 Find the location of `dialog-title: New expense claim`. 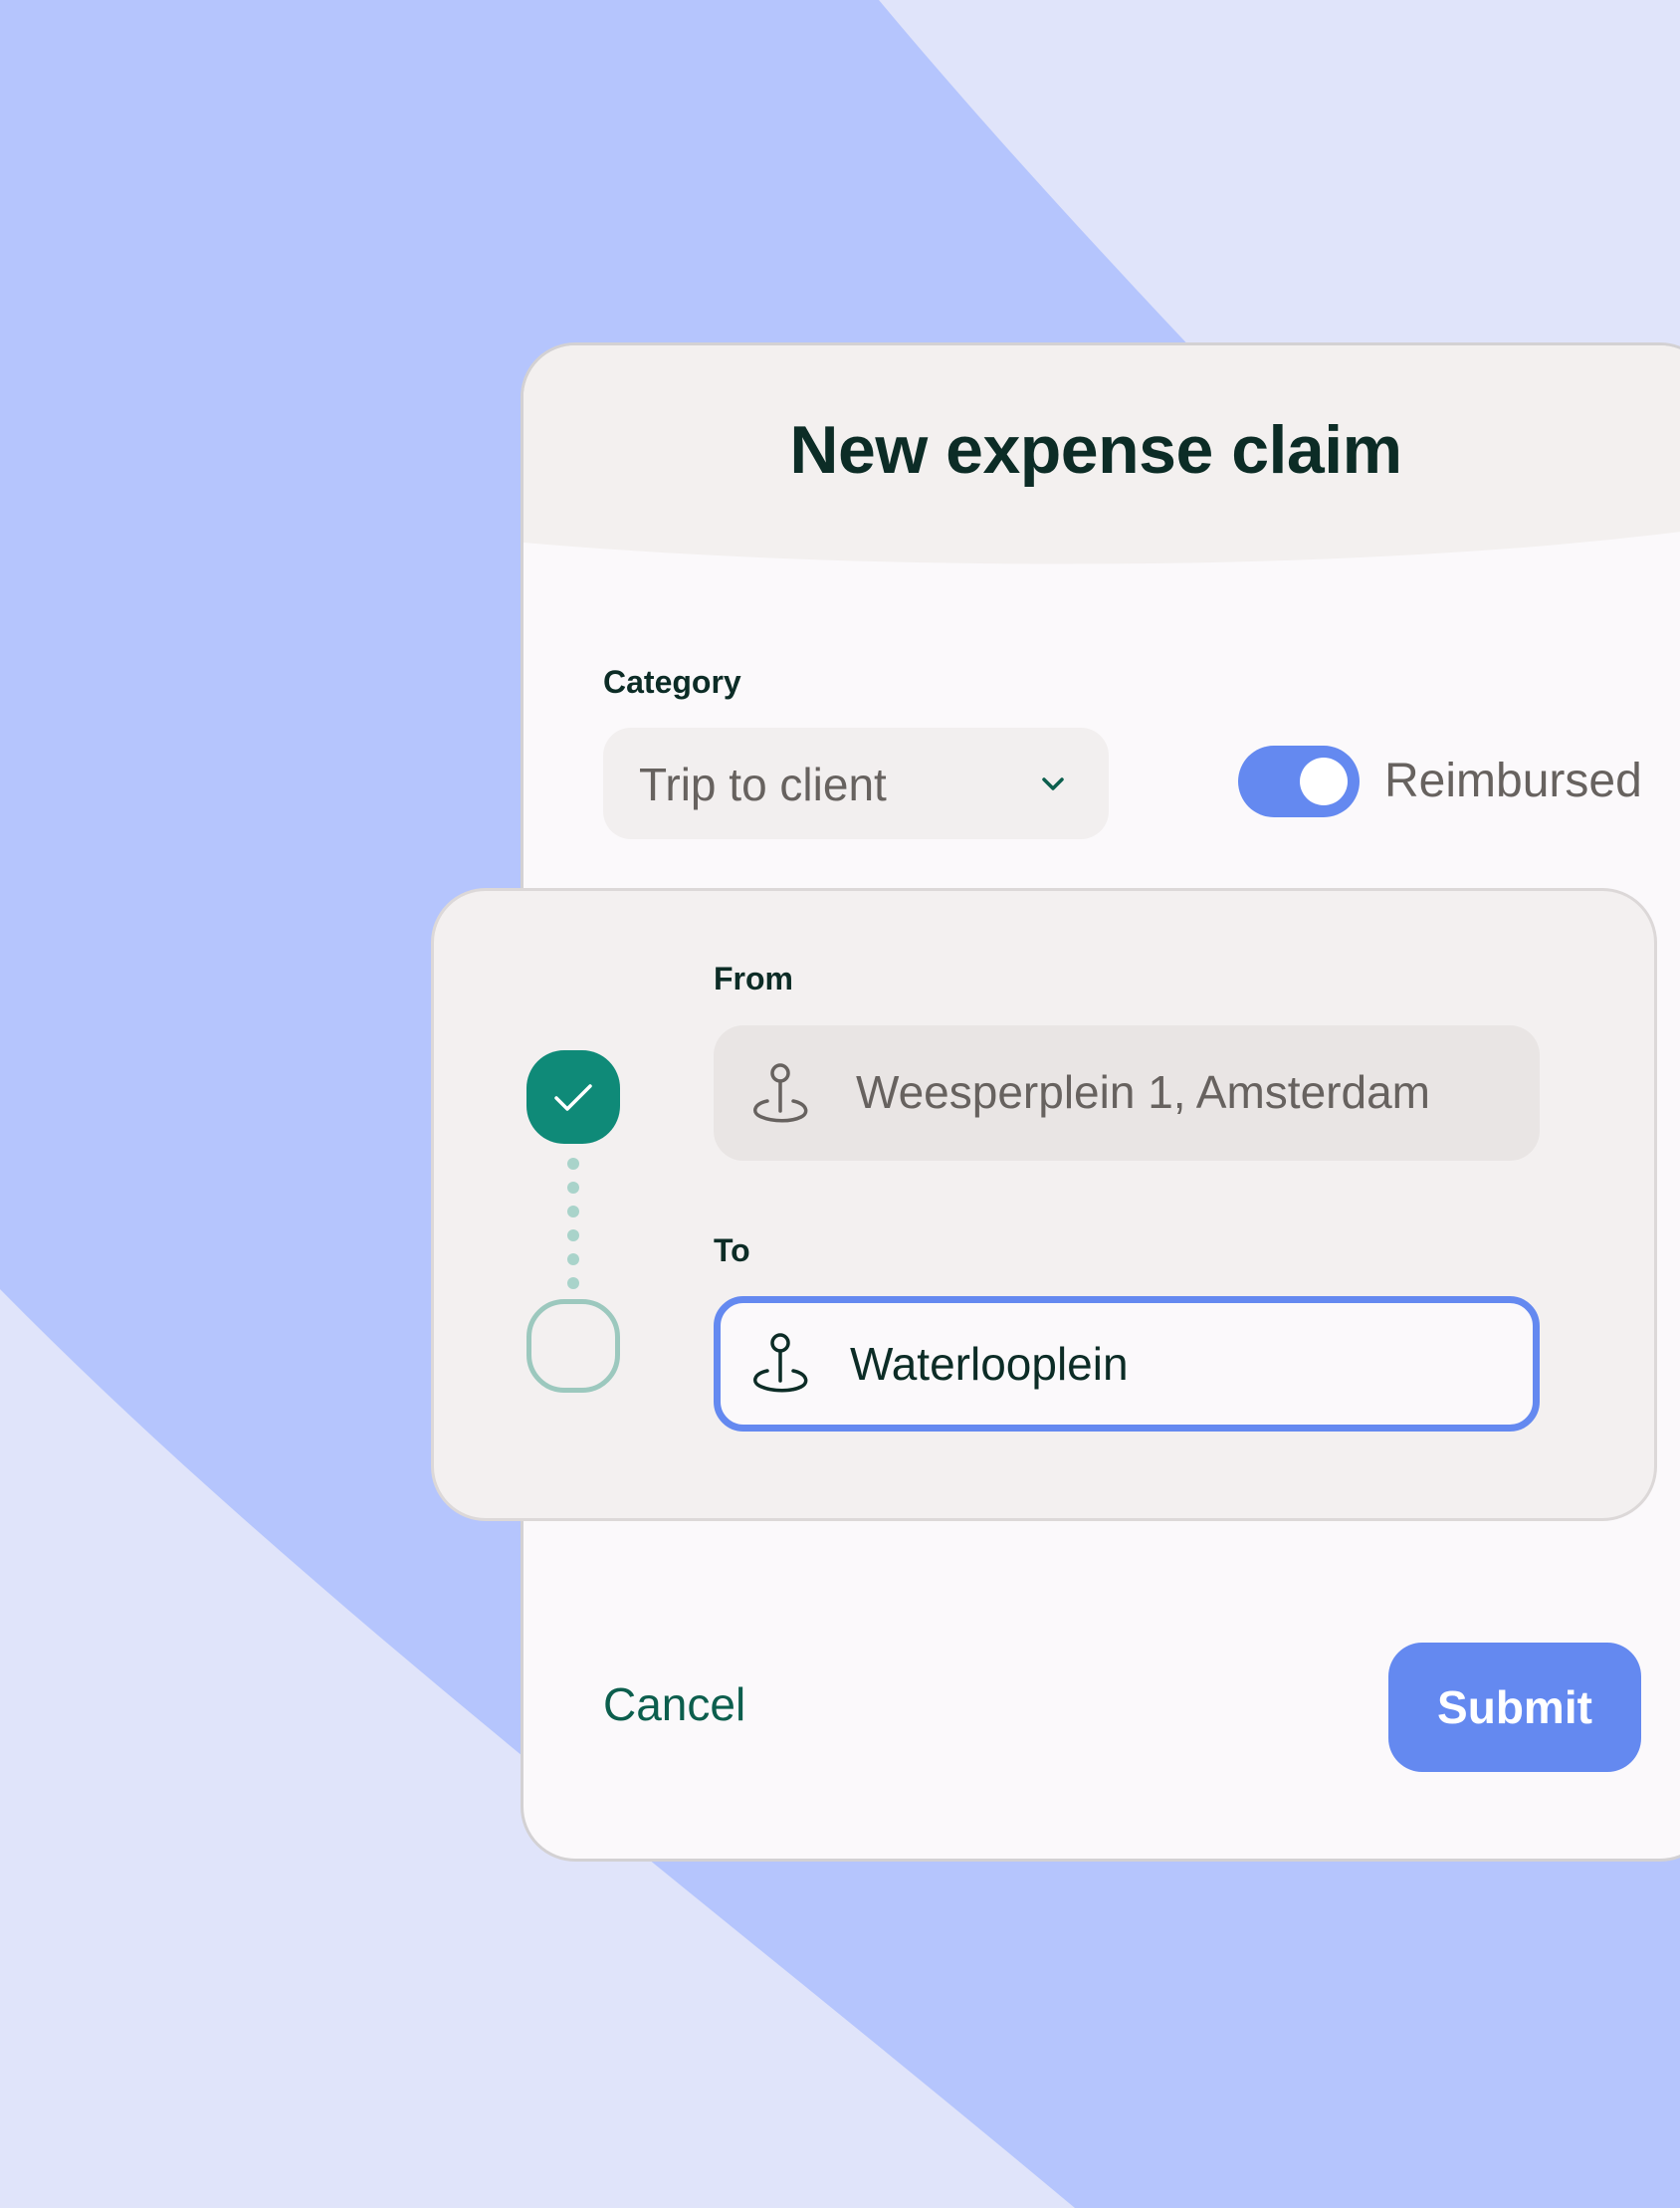

dialog-title: New expense claim is located at coordinates (1095, 450).